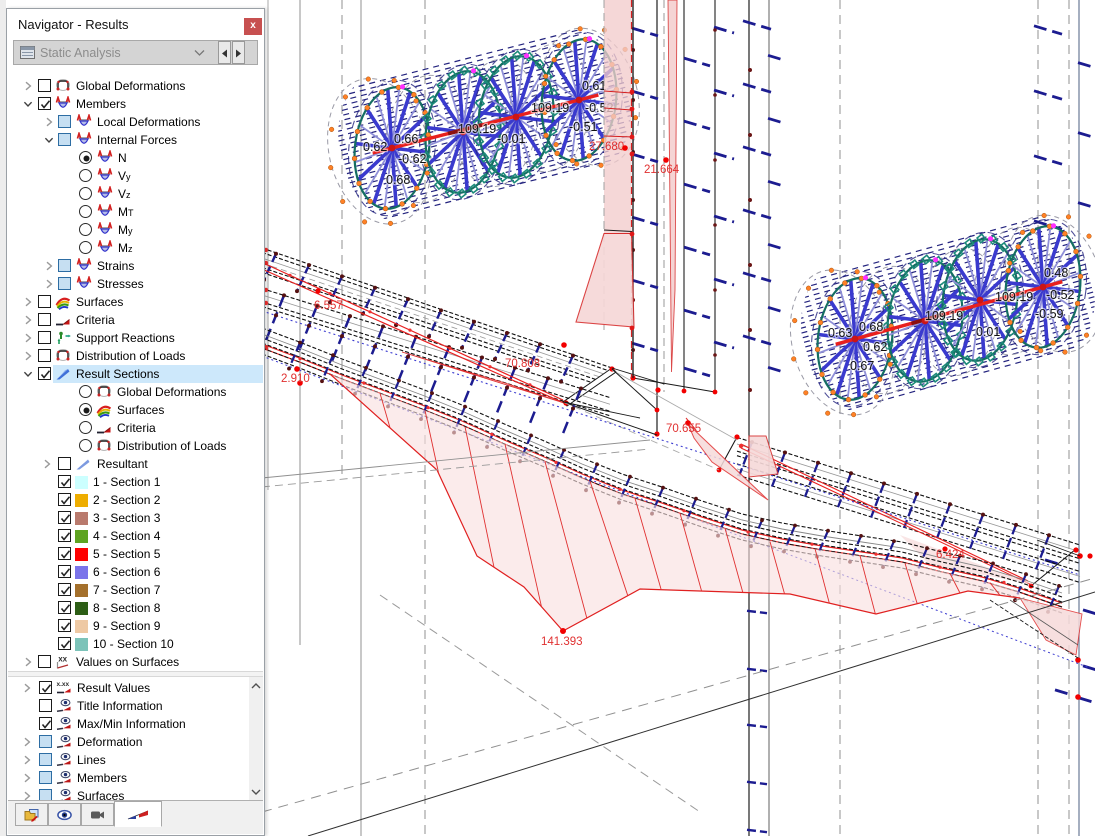 The width and height of the screenshot is (1095, 836). Describe the element at coordinates (62, 659) in the screenshot. I see `svg-text: xx` at that location.